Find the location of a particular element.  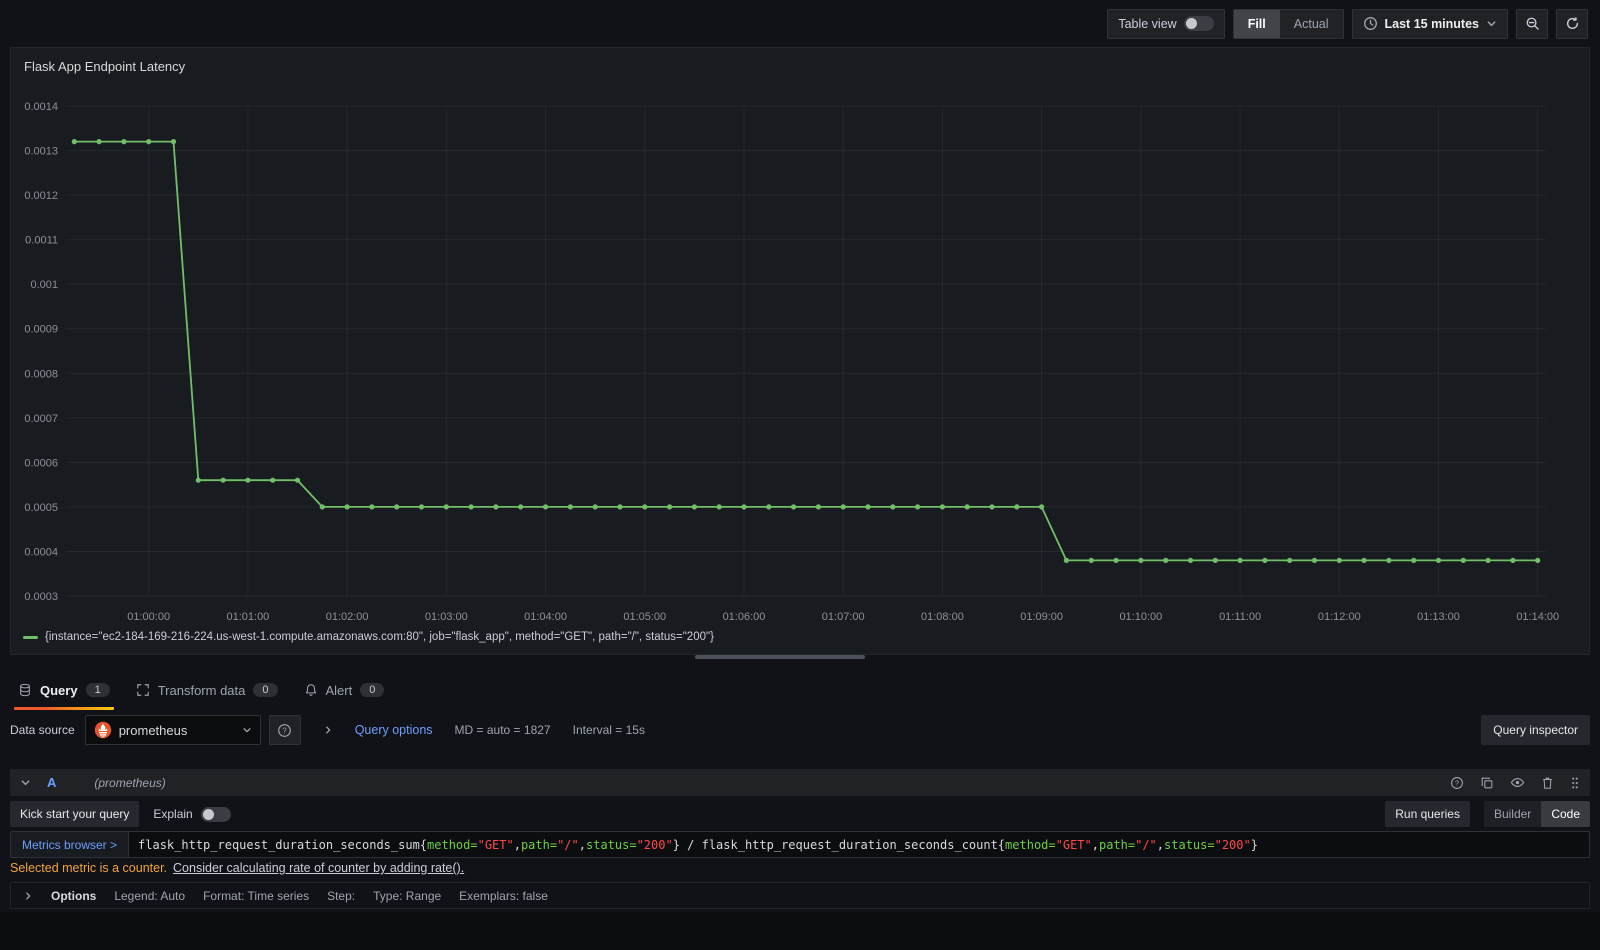

datasource-help-button: ? is located at coordinates (284, 730).